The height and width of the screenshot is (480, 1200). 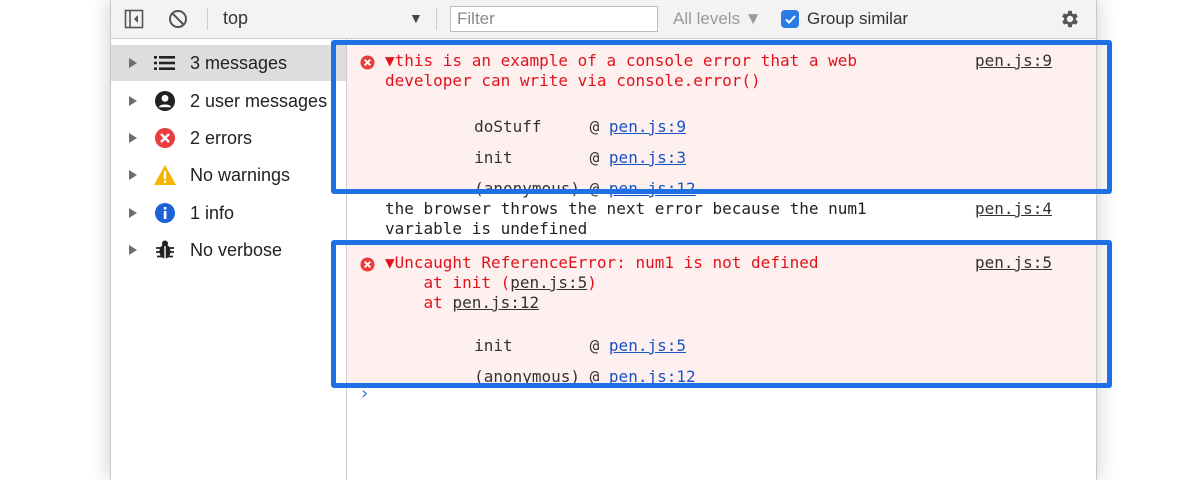 I want to click on sidebar-item-errors: 2 errors, so click(x=228, y=138).